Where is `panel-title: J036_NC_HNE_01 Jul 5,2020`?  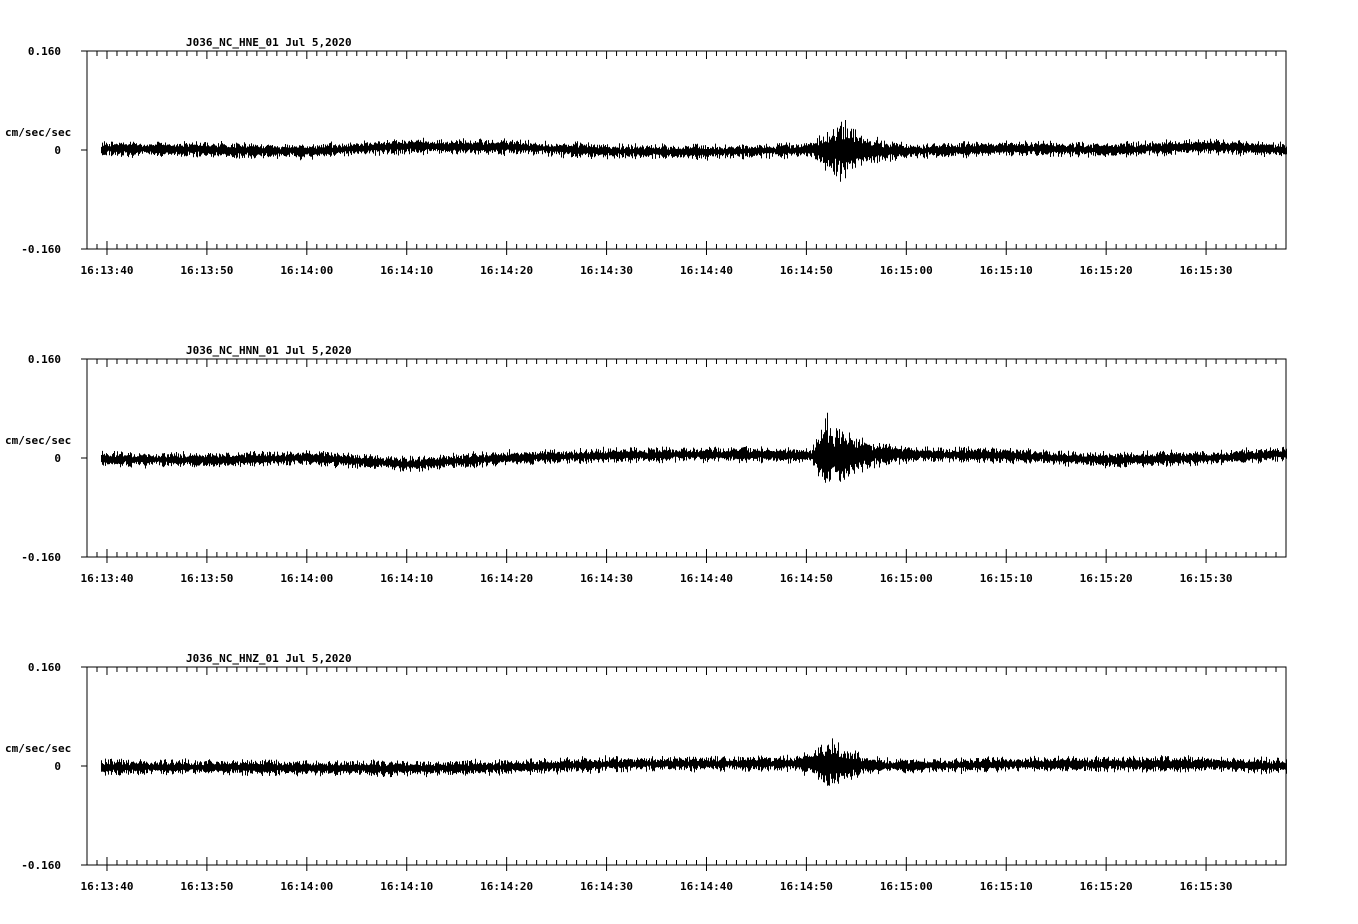
panel-title: J036_NC_HNE_01 Jul 5,2020 is located at coordinates (269, 42).